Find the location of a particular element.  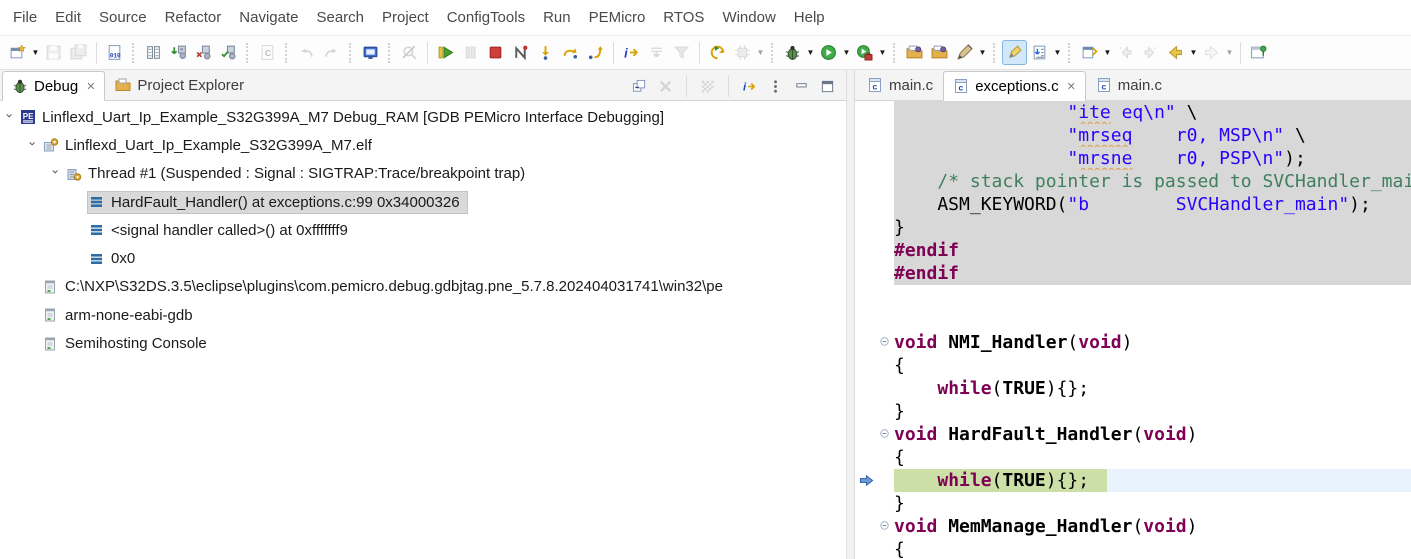

tree-item: Linflexd_Uart_Ip_Example_S32G399A_M7.elf is located at coordinates (210, 145).